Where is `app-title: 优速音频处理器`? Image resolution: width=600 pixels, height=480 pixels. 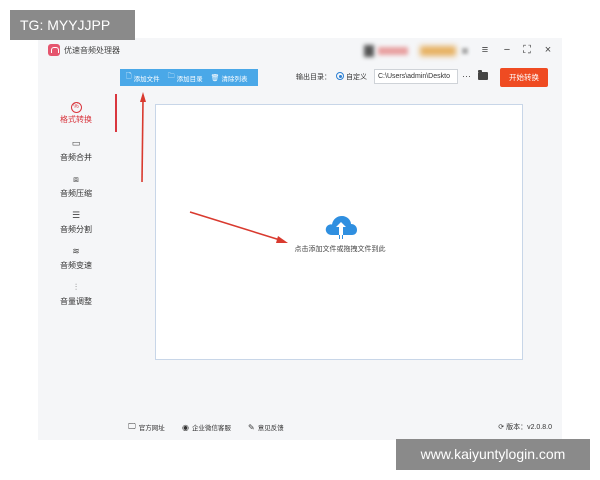
app-title: 优速音频处理器 is located at coordinates (92, 50).